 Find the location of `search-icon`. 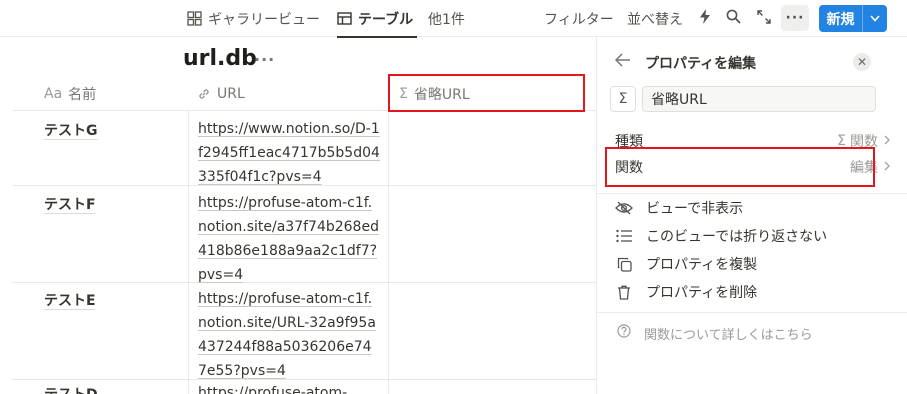

search-icon is located at coordinates (733, 18).